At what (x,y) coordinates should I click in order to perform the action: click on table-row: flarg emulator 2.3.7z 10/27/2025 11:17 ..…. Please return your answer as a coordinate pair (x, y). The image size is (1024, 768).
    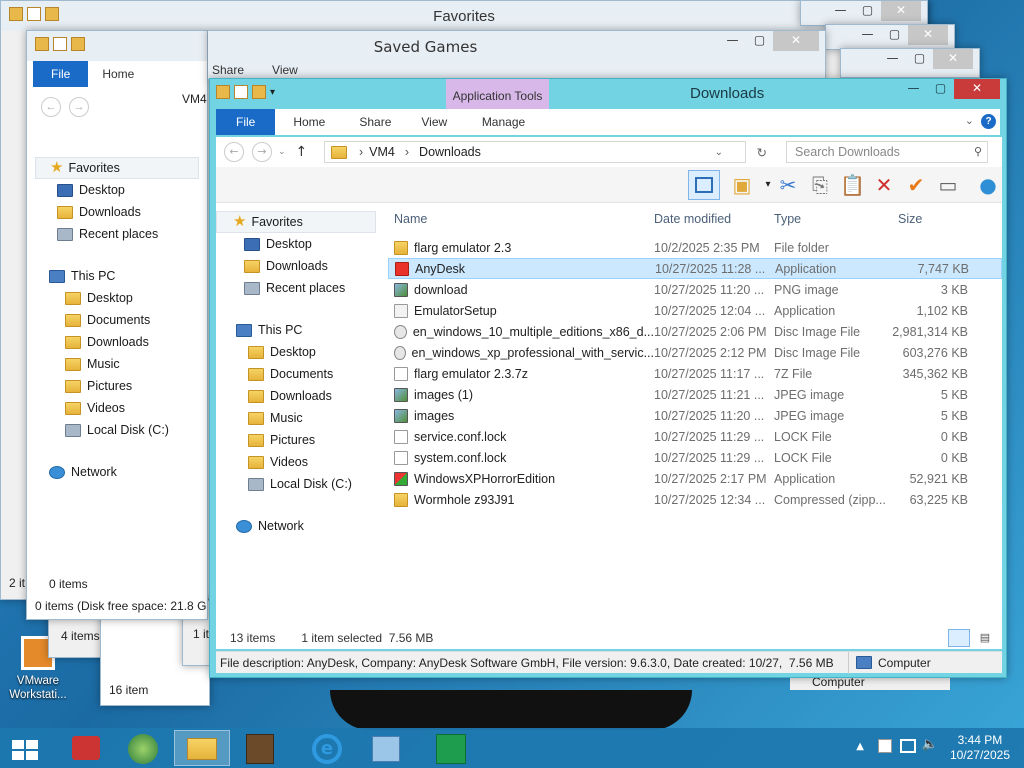
    Looking at the image, I should click on (695, 373).